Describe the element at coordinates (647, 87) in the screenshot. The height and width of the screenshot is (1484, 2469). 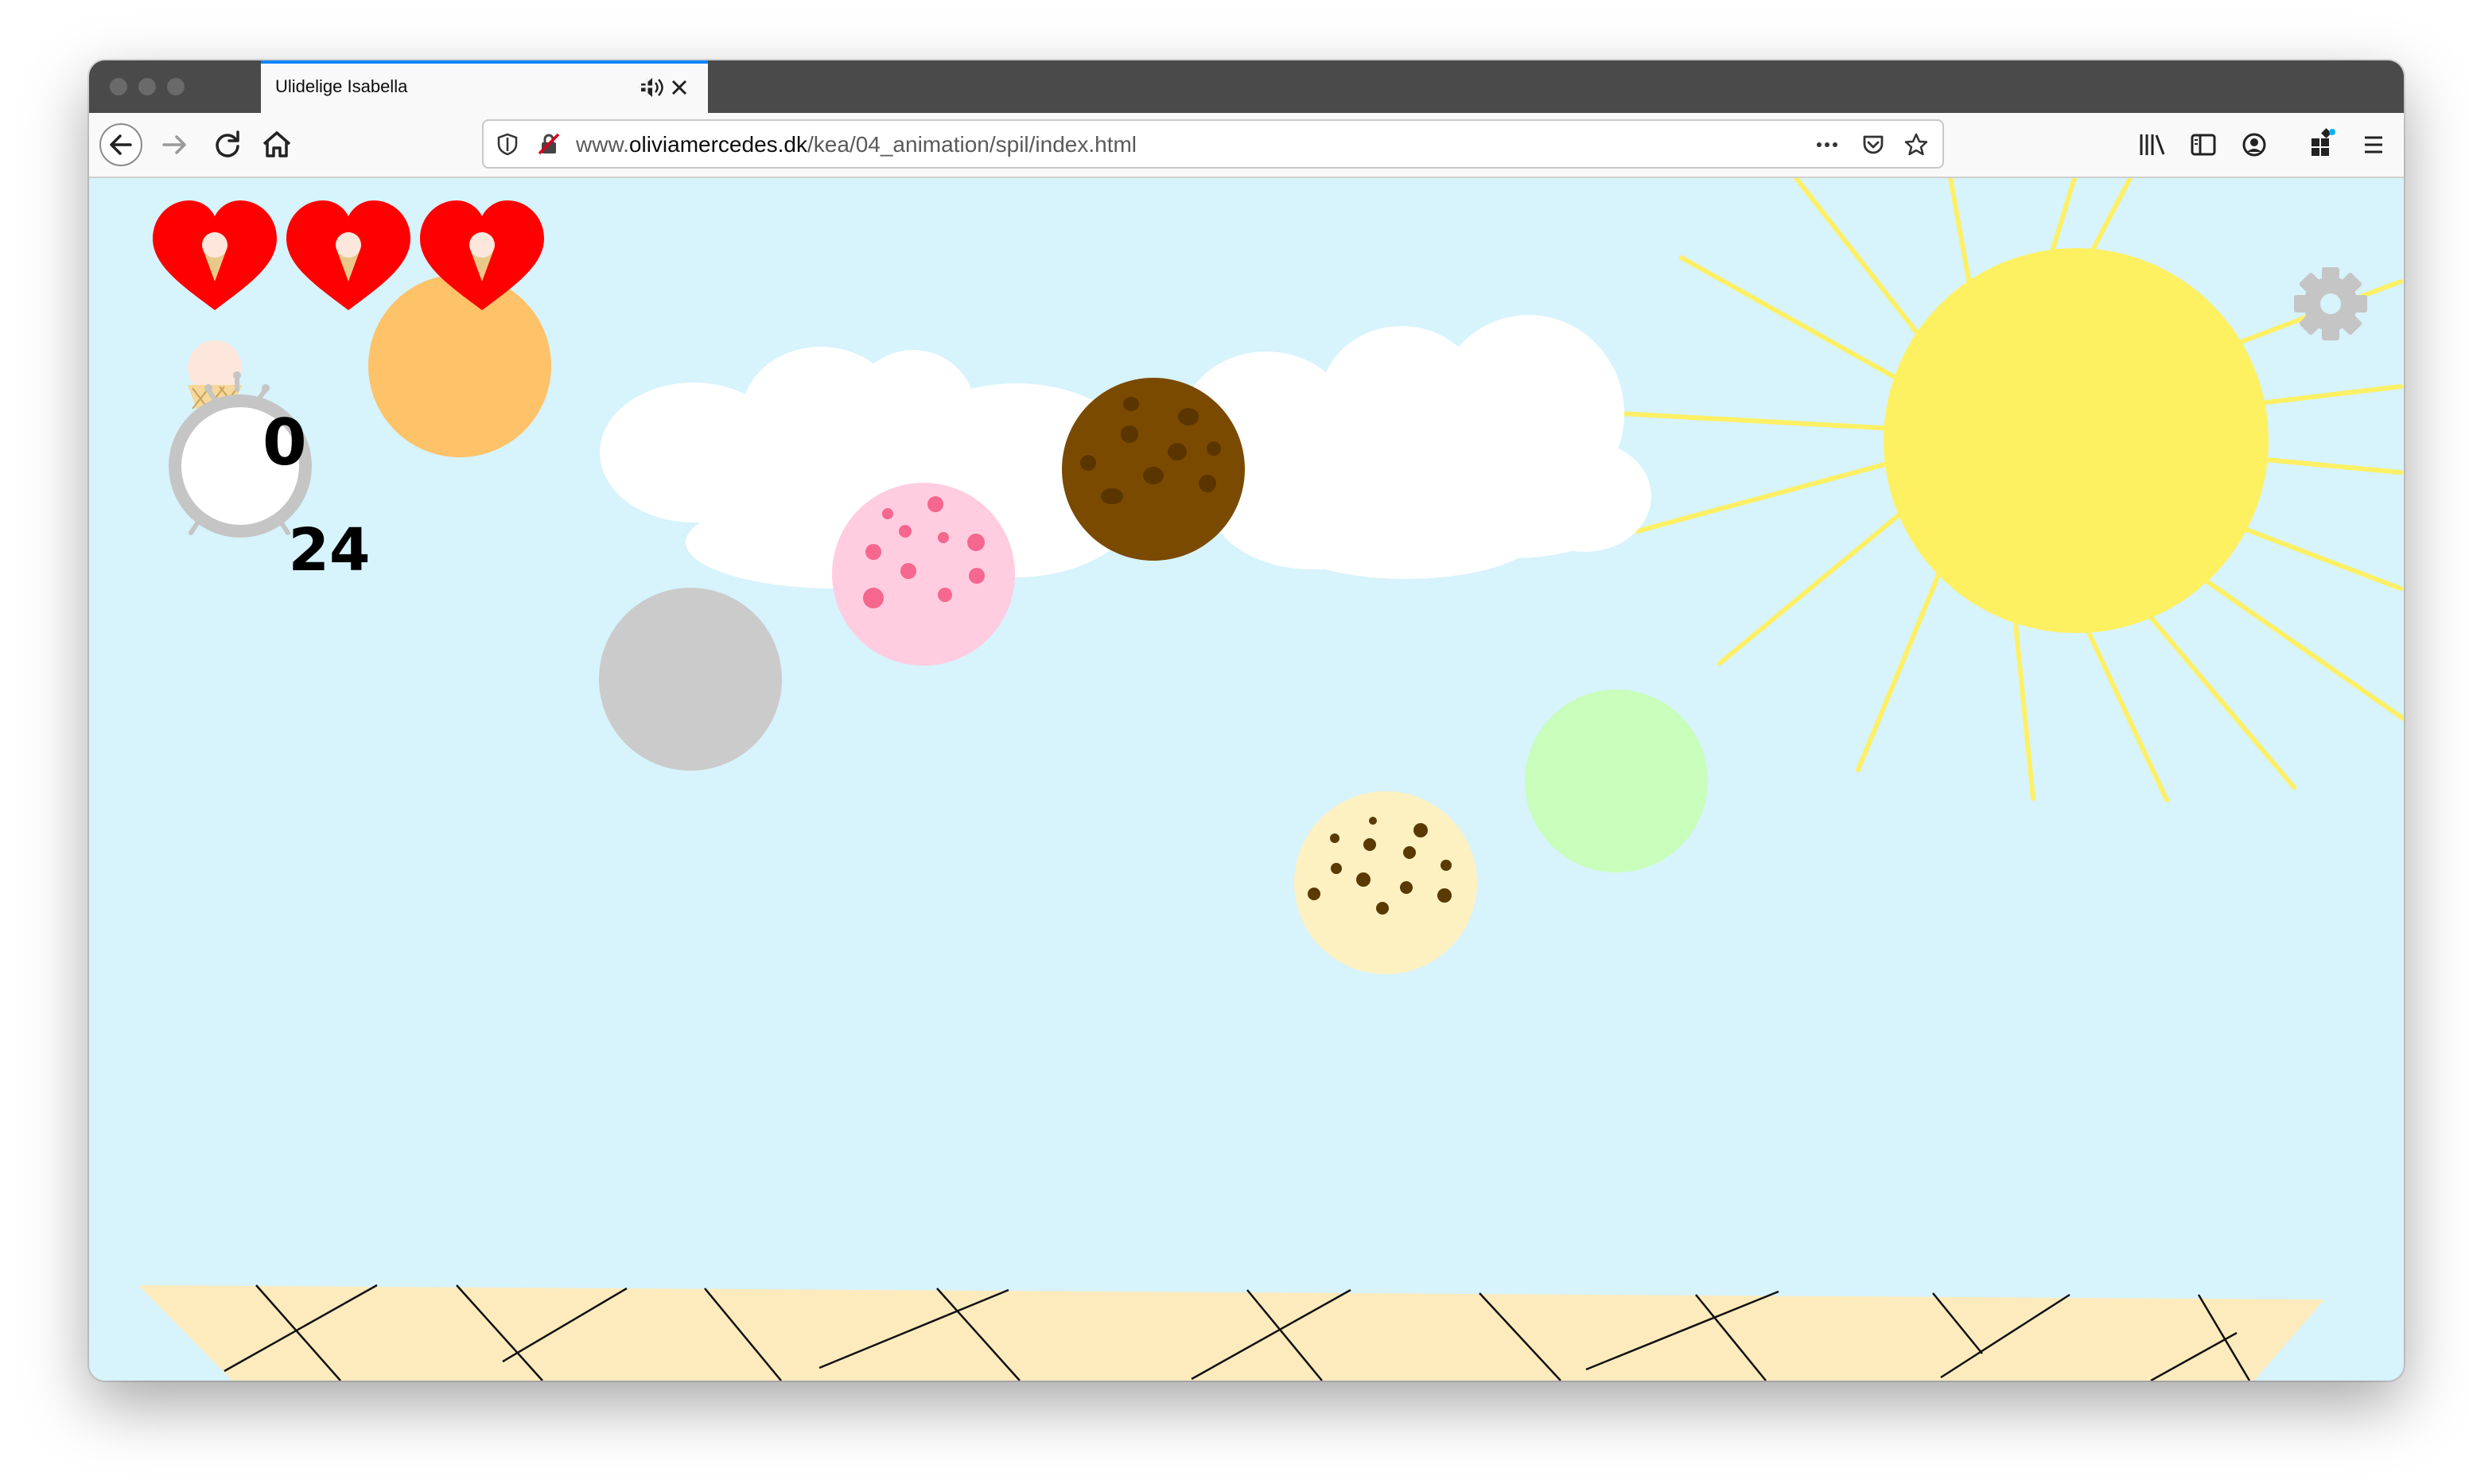
I see `new-tab-icon` at that location.